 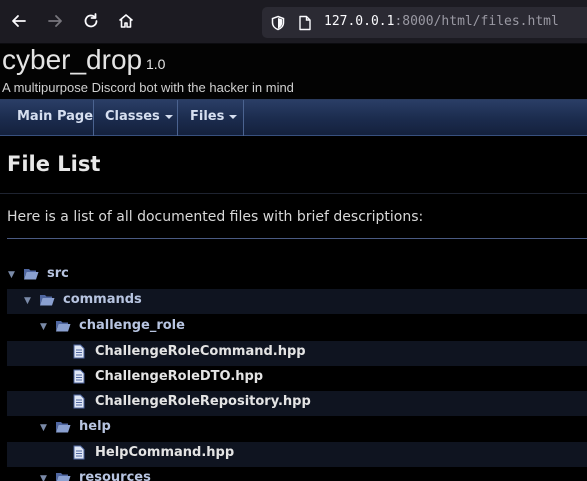 I want to click on tracking-shield-icon, so click(x=278, y=25).